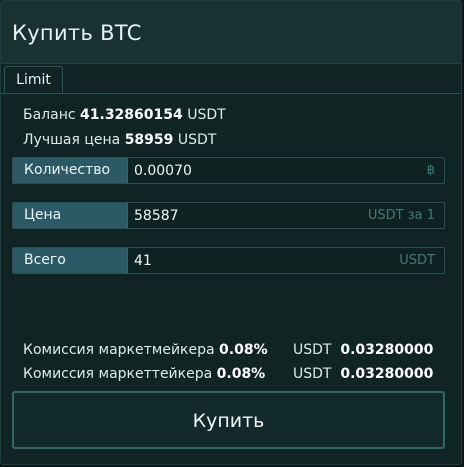 The image size is (464, 467). Describe the element at coordinates (312, 374) in the screenshot. I see `taker-fee-currency: USDT` at that location.